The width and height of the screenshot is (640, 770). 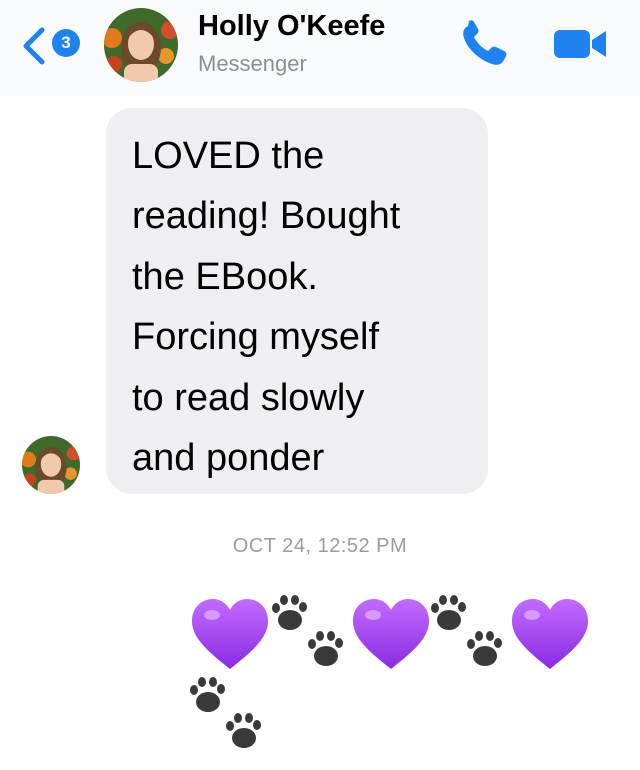 I want to click on message-text-line: the EBook., so click(x=225, y=276).